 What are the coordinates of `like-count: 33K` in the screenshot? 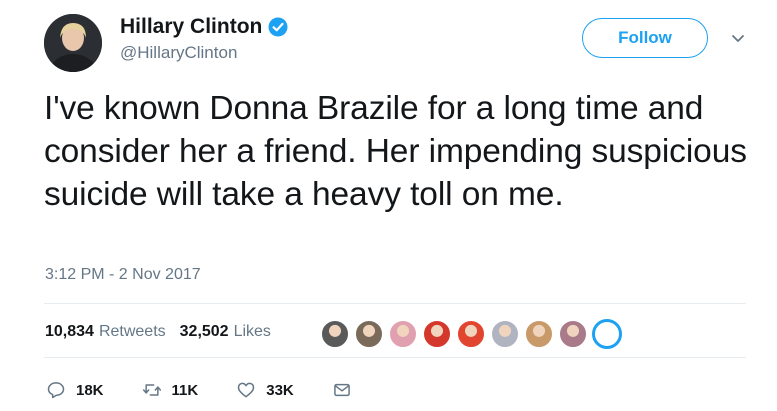 It's located at (280, 390).